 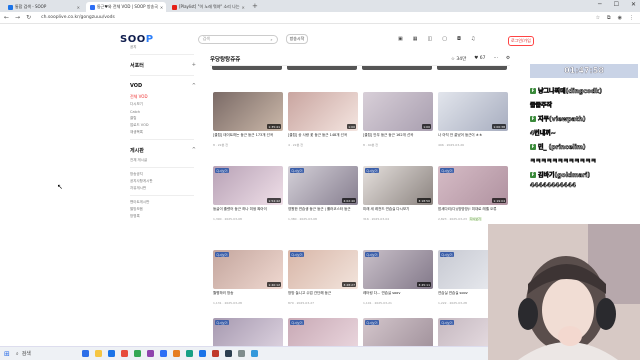 What do you see at coordinates (165, 216) in the screenshot?
I see `sidebar-item: 방명록` at bounding box center [165, 216].